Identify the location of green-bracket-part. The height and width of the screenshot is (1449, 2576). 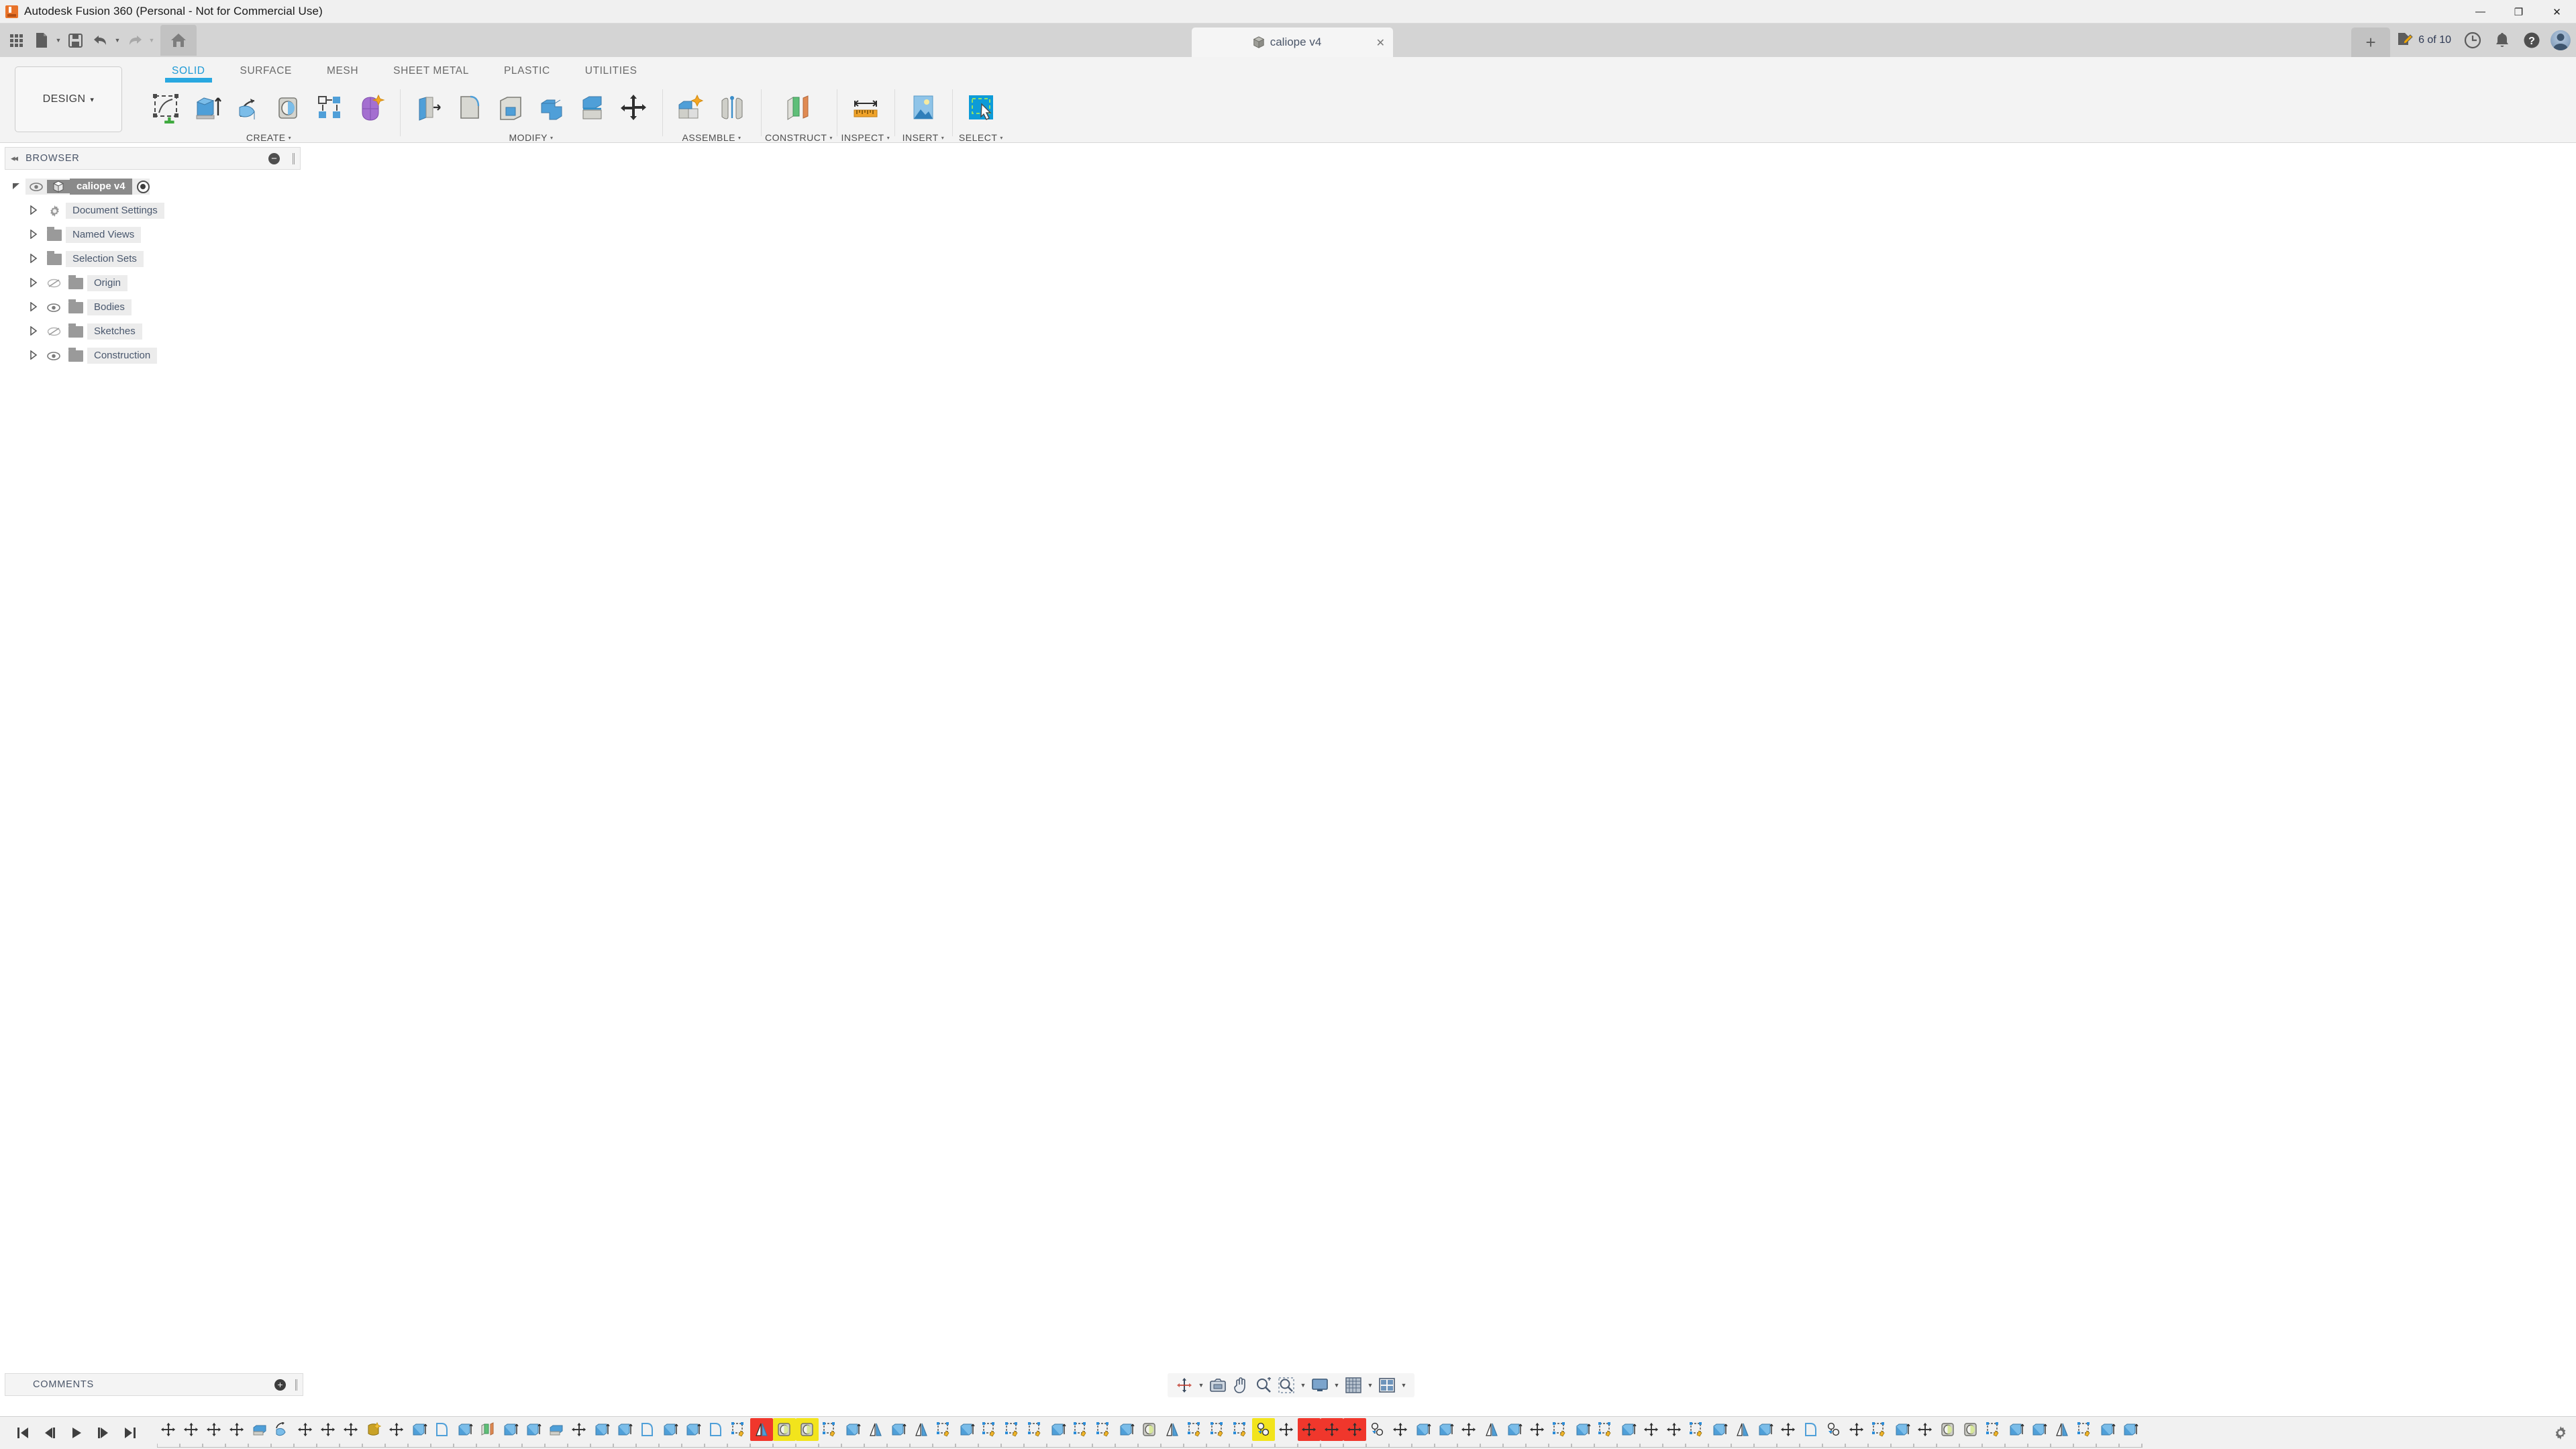
(1362, 1205).